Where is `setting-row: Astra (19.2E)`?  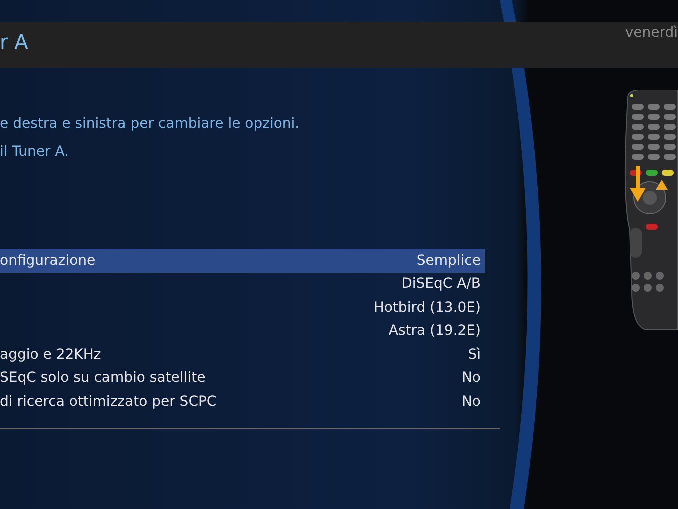 setting-row: Astra (19.2E) is located at coordinates (242, 331).